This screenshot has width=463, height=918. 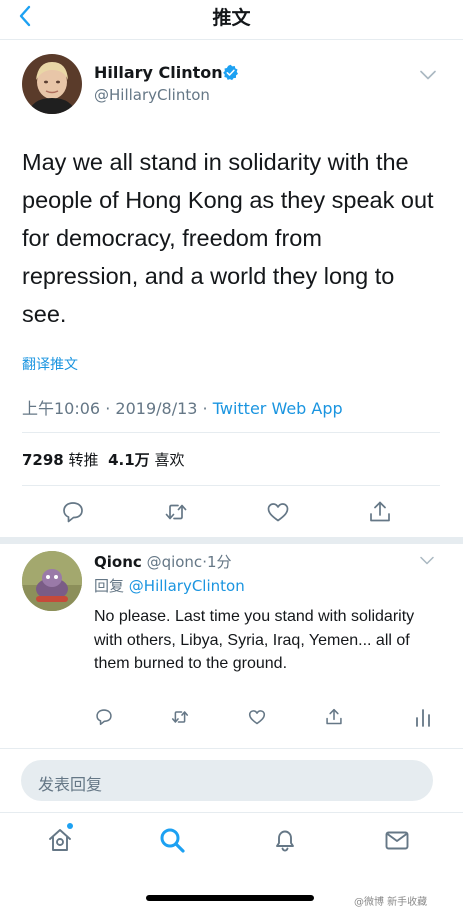 I want to click on like-count: 4.1万, so click(x=129, y=460).